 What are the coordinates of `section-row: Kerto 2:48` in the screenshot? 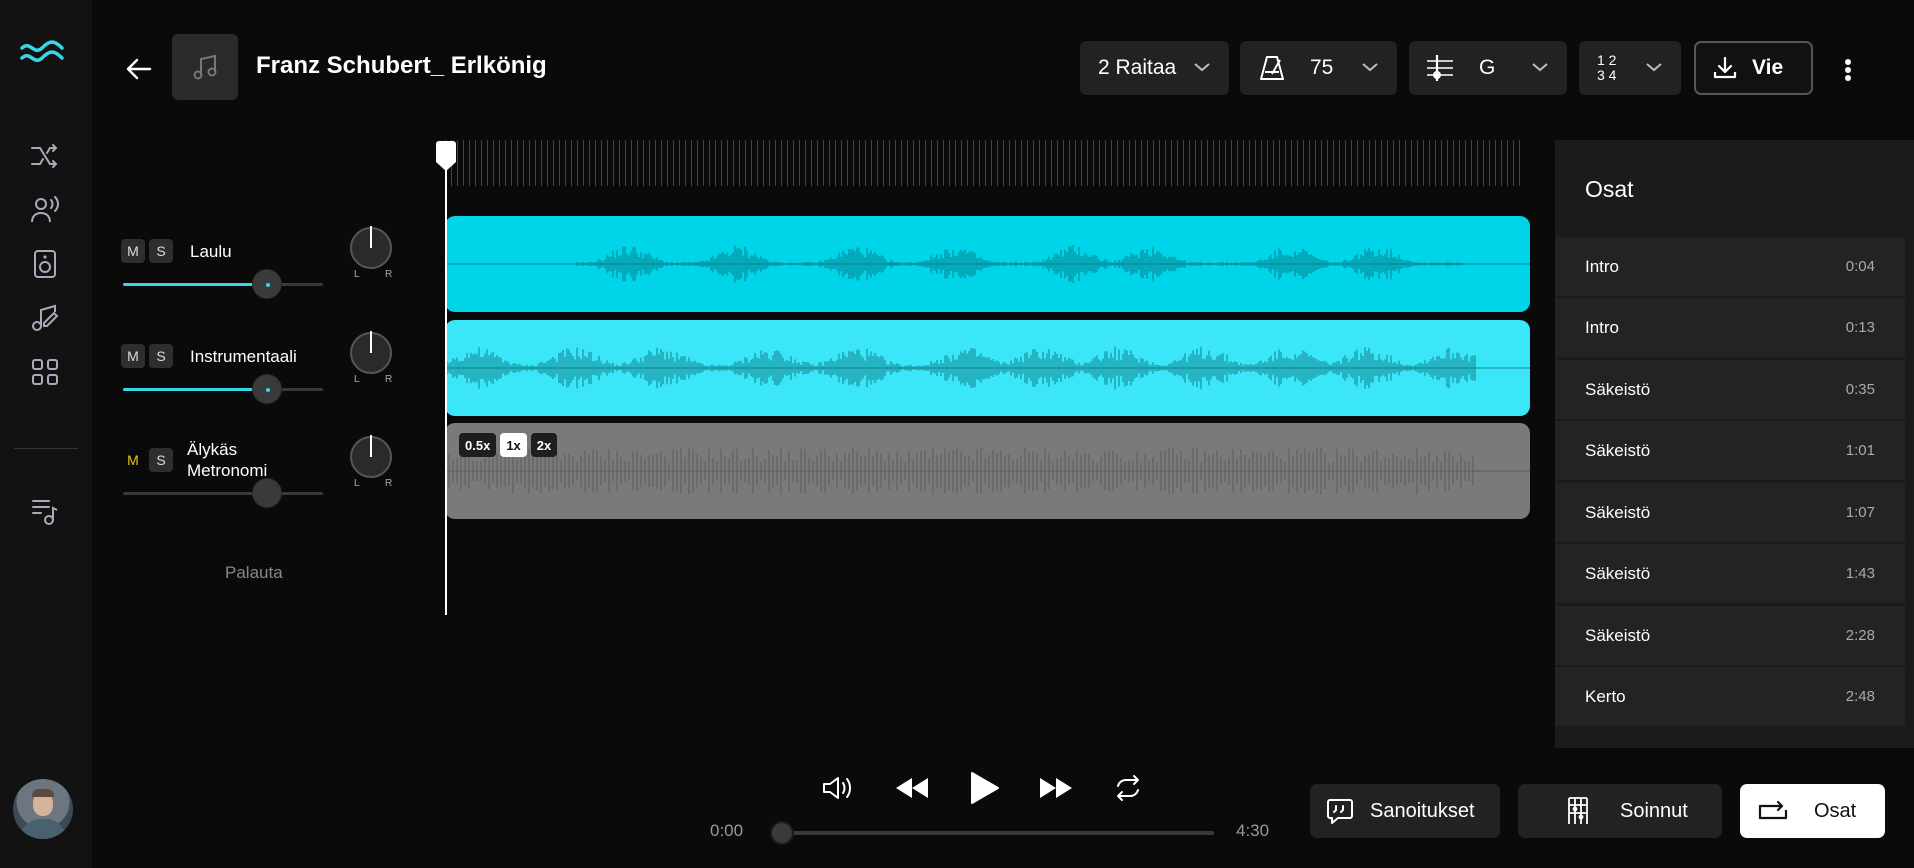 It's located at (1730, 696).